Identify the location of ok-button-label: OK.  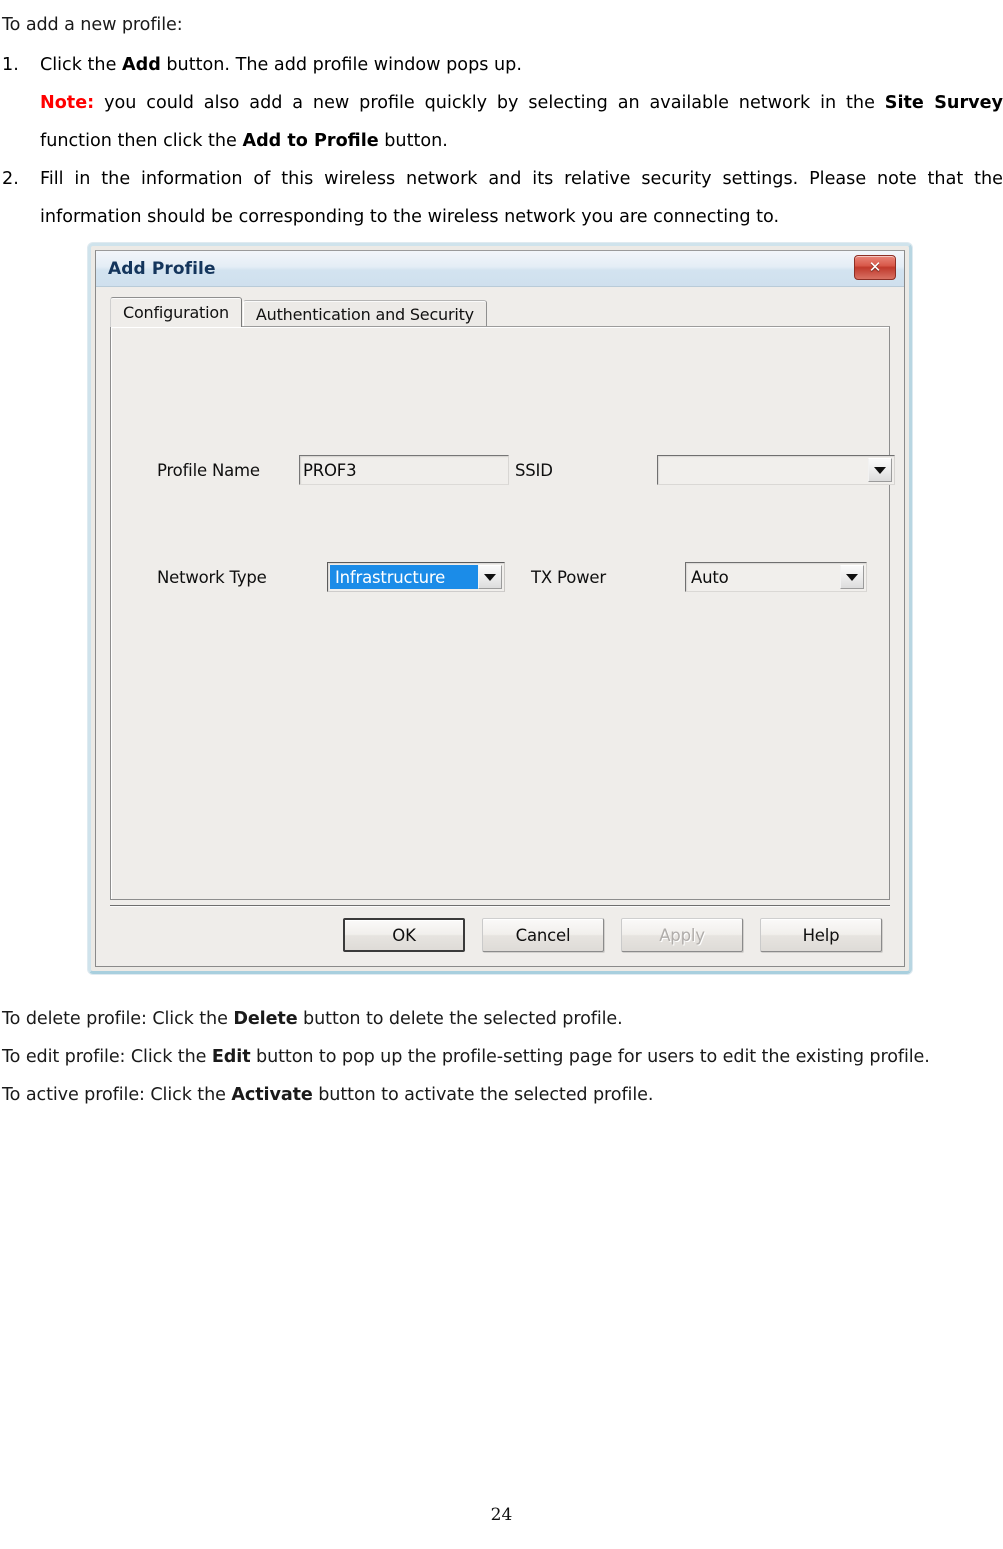
(404, 935).